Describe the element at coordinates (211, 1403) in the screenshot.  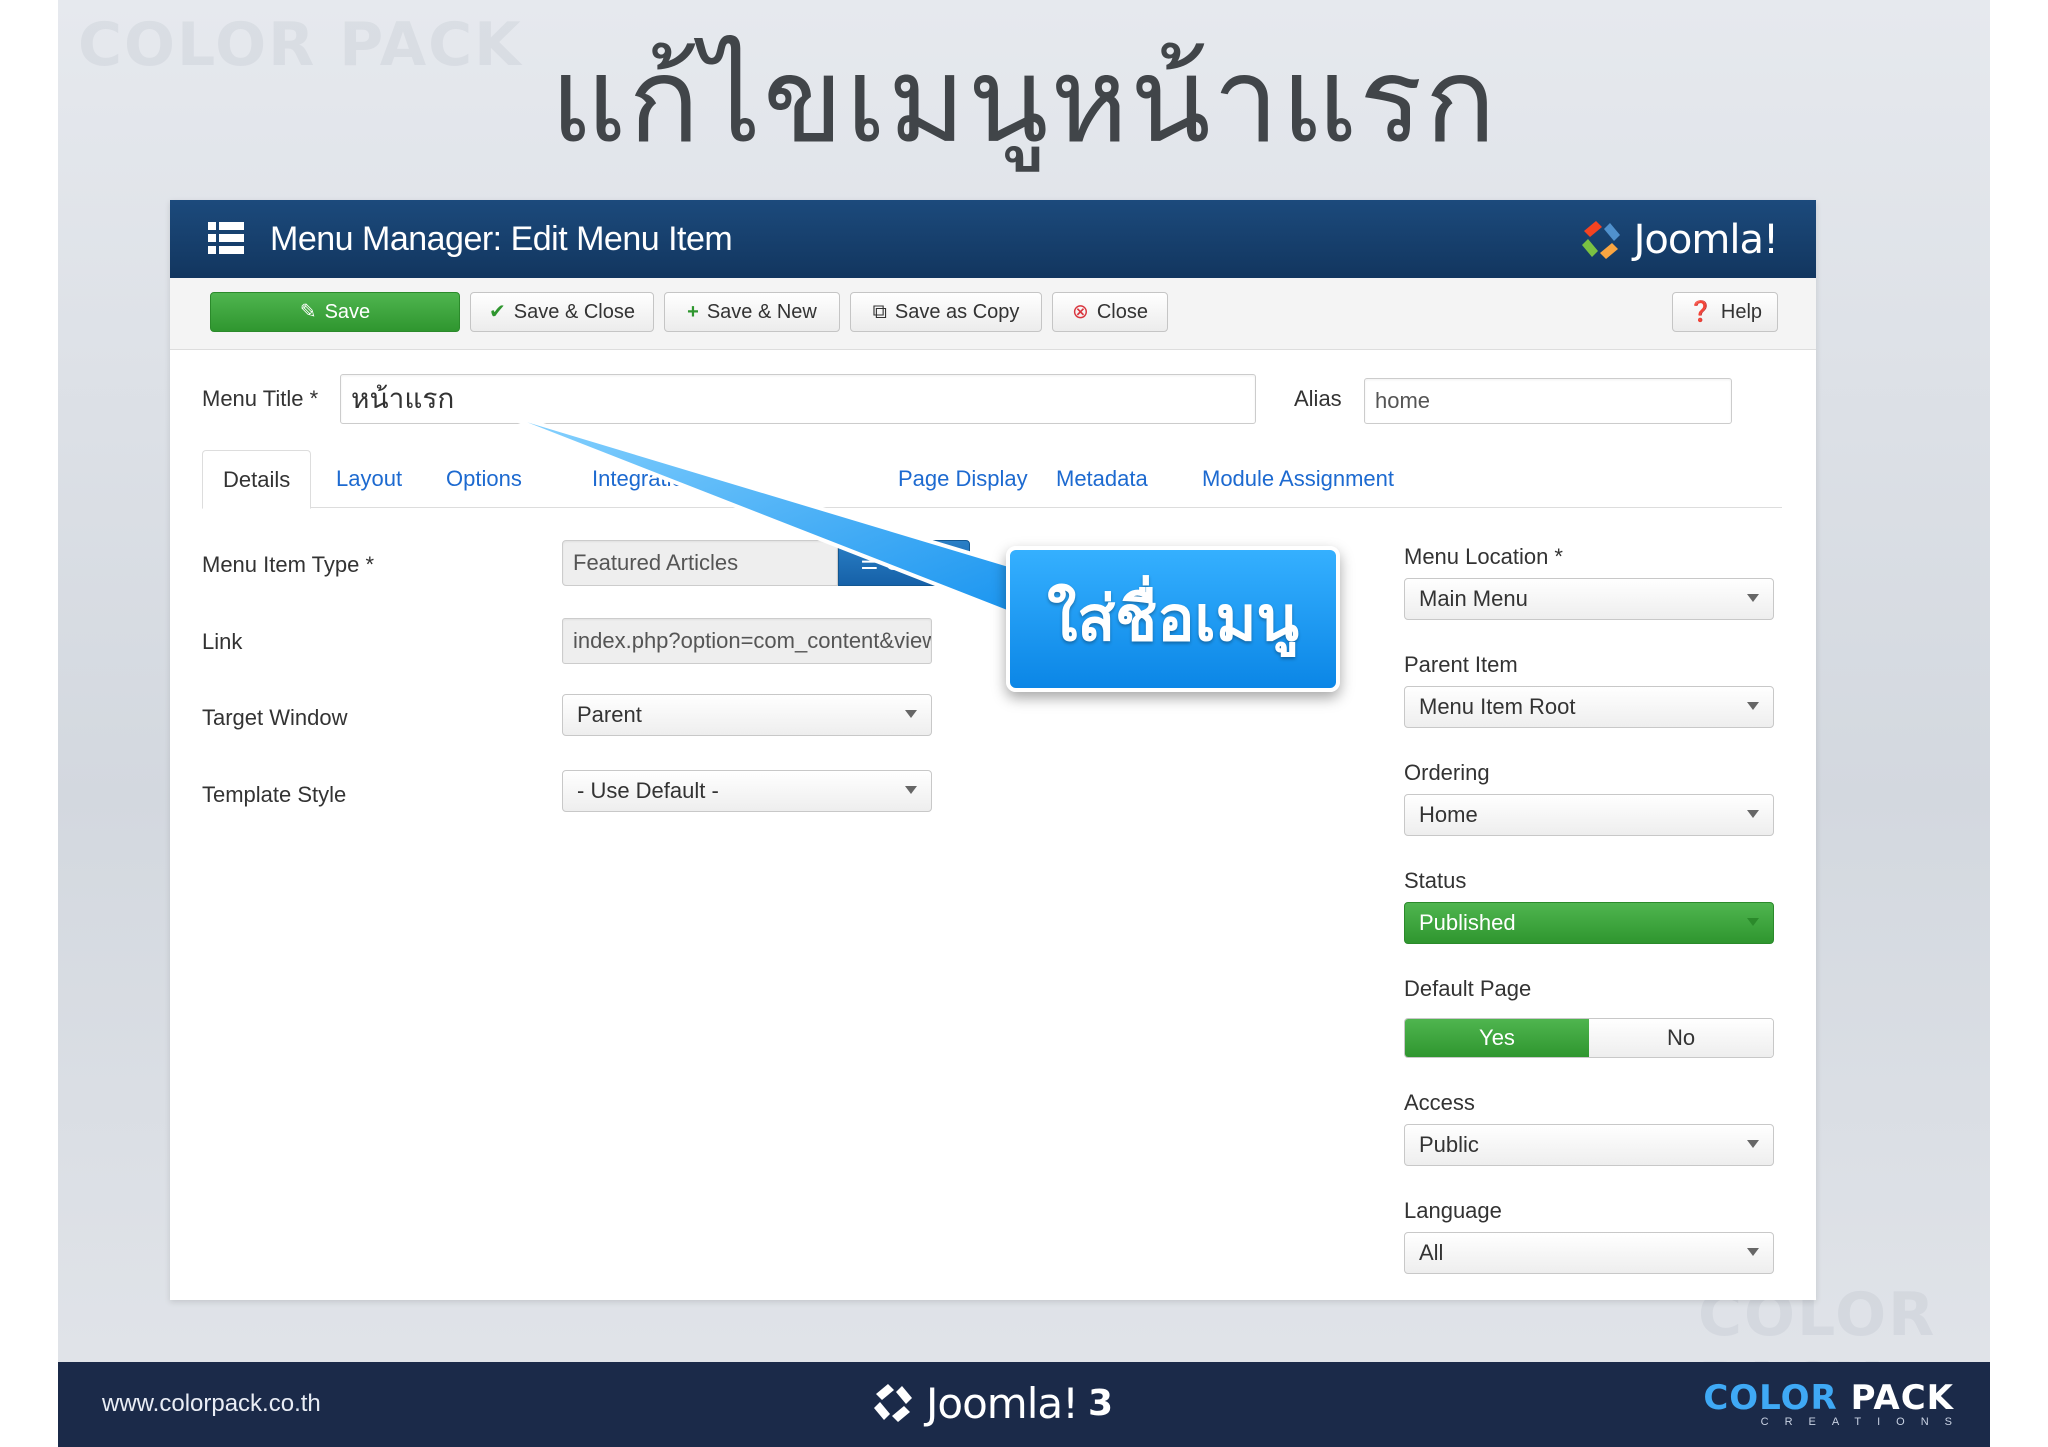
I see `footer-url: www.colorpack.co.th` at that location.